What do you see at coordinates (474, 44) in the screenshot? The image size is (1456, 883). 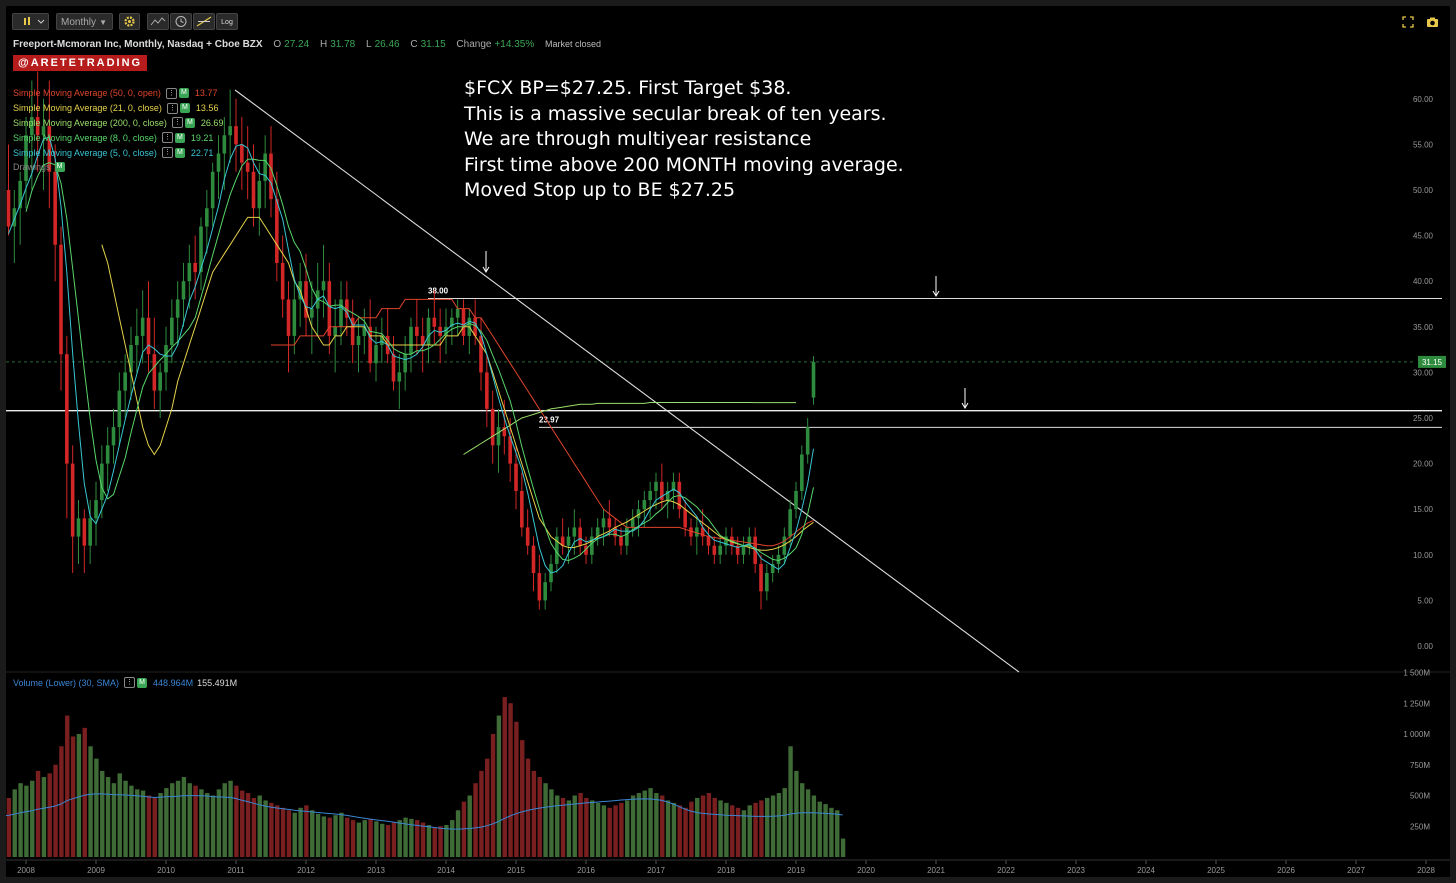 I see `change-label: Change` at bounding box center [474, 44].